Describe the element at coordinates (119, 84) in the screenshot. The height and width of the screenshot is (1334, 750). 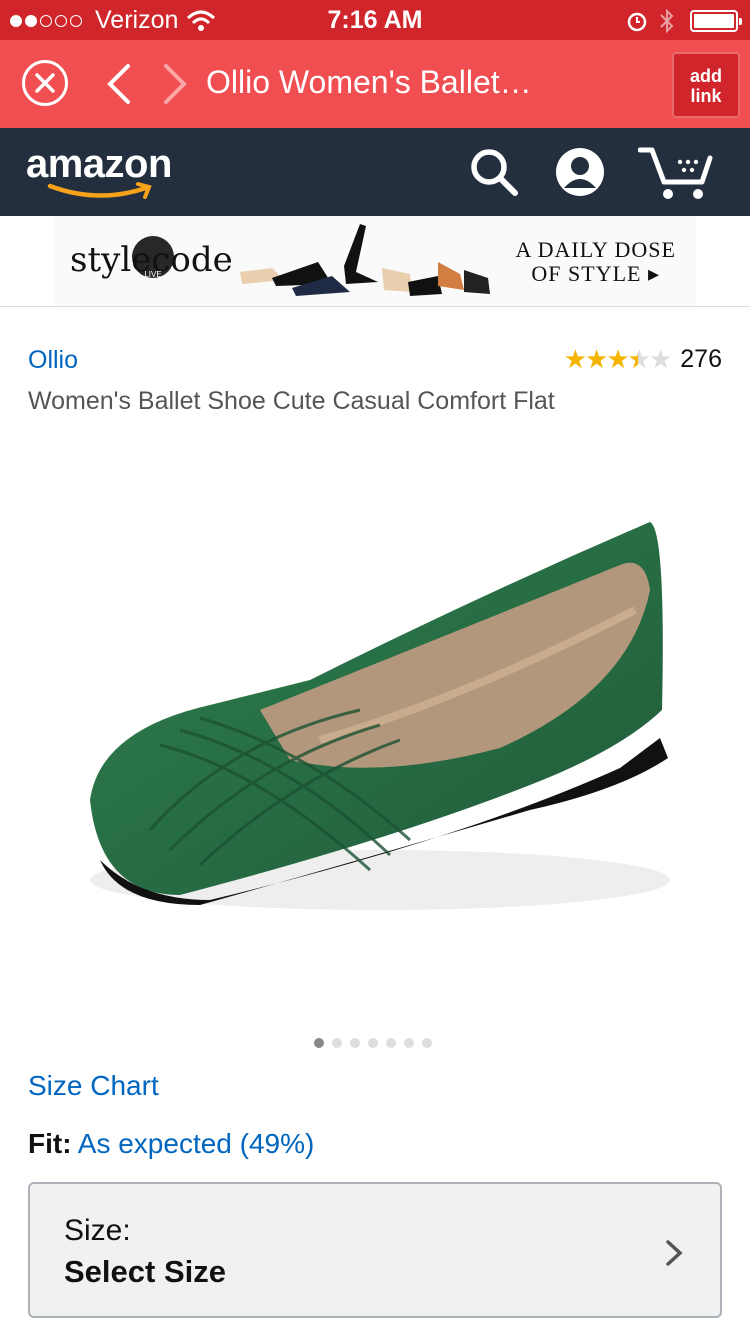
I see `back-button` at that location.